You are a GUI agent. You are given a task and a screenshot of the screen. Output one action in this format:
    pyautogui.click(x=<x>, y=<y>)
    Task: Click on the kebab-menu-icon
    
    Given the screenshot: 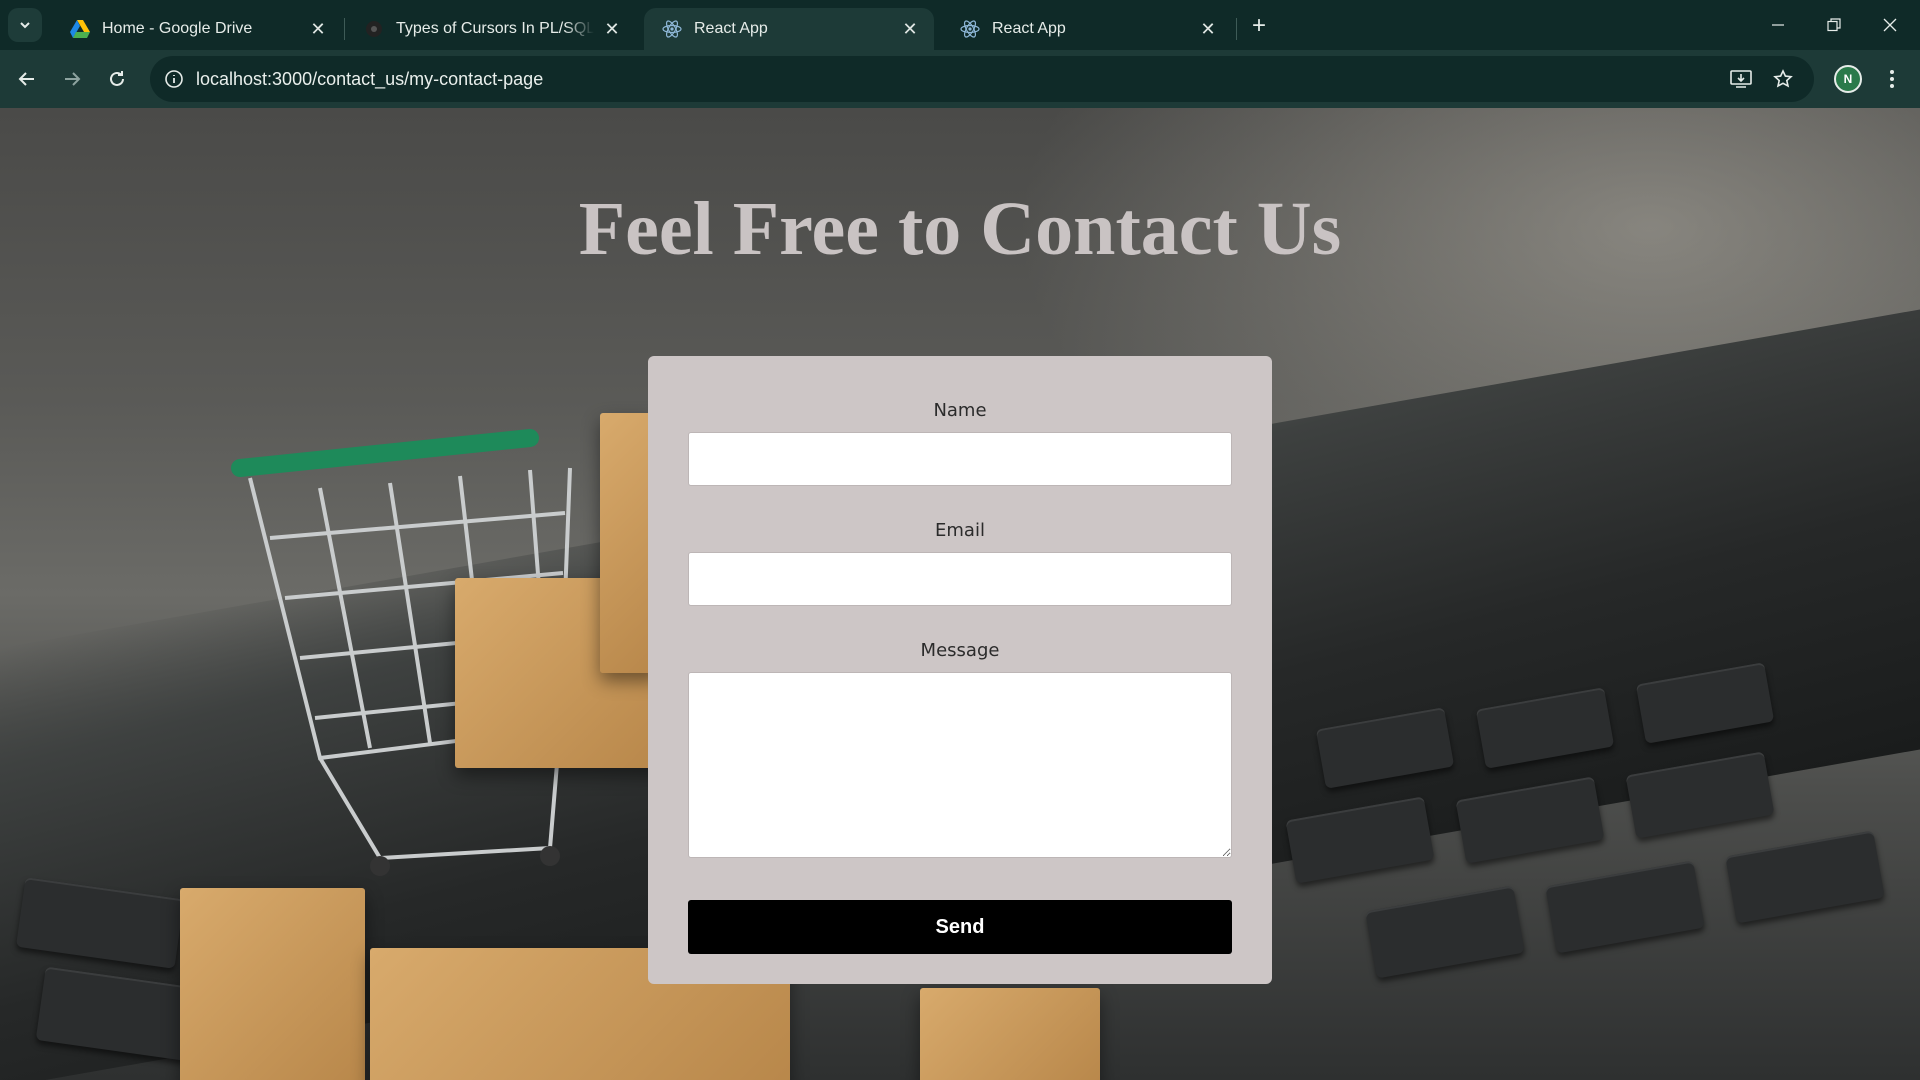 What is the action you would take?
    pyautogui.click(x=1892, y=79)
    